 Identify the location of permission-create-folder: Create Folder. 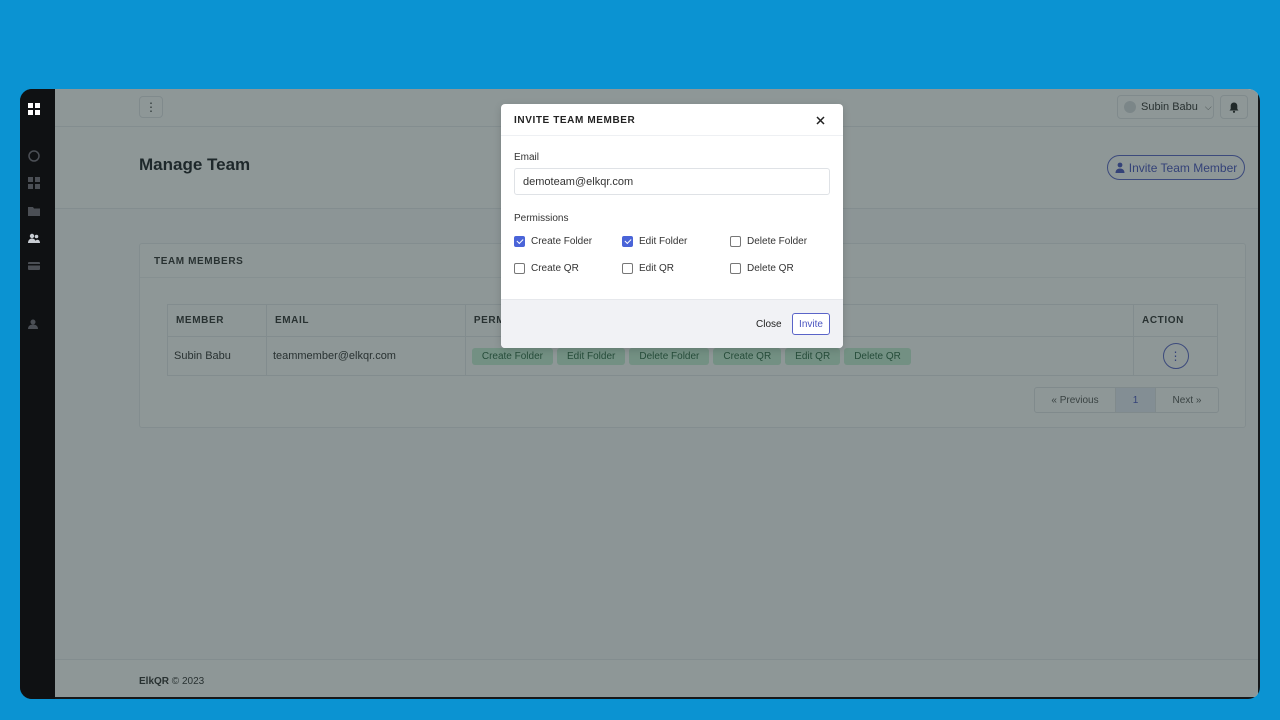
(553, 241).